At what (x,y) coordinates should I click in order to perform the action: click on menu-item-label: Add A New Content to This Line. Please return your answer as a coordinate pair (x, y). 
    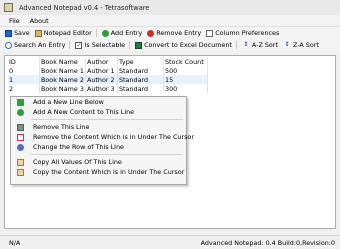
    Looking at the image, I should click on (84, 112).